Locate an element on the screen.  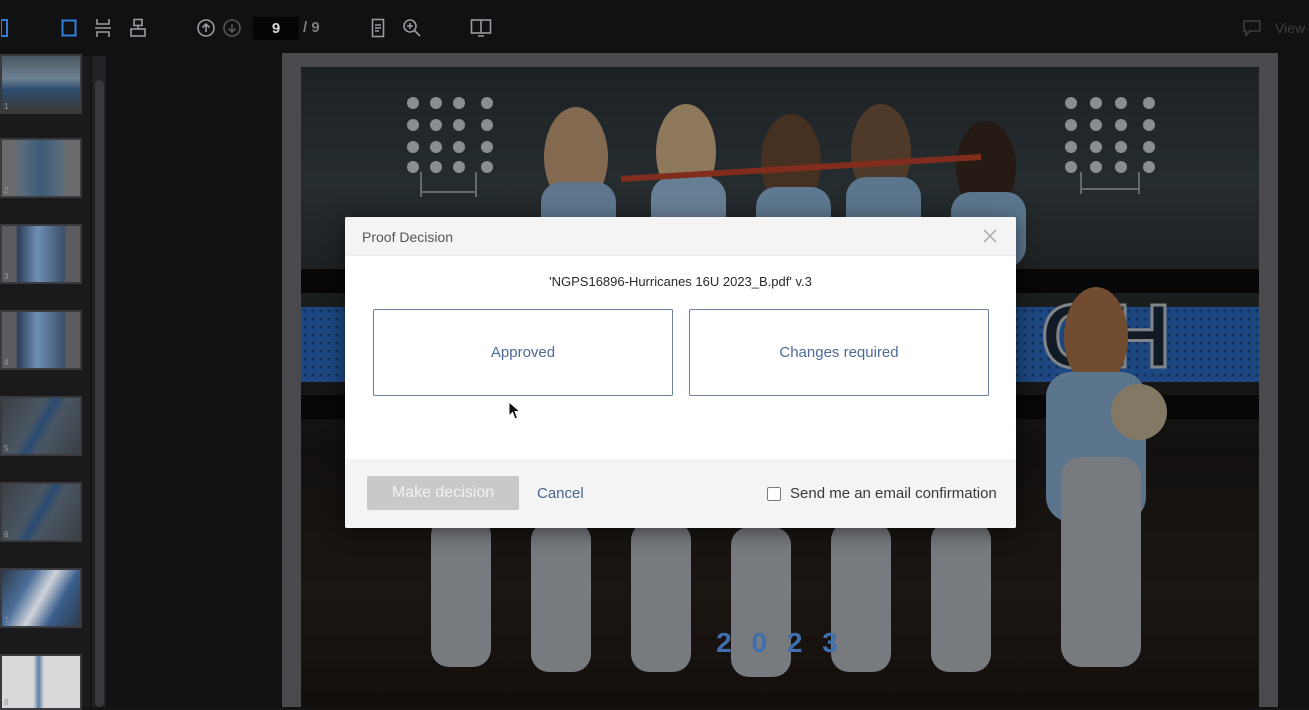
page-thumbnail: 6 is located at coordinates (41, 512).